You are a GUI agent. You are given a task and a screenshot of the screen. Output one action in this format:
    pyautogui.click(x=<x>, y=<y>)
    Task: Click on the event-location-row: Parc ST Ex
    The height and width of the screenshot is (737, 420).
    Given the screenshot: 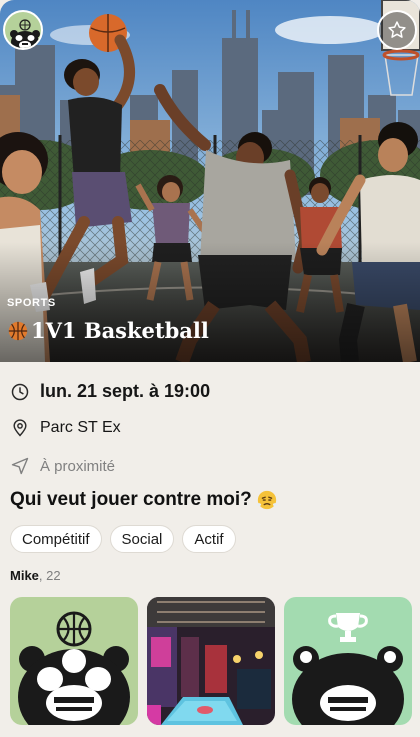 What is the action you would take?
    pyautogui.click(x=65, y=428)
    